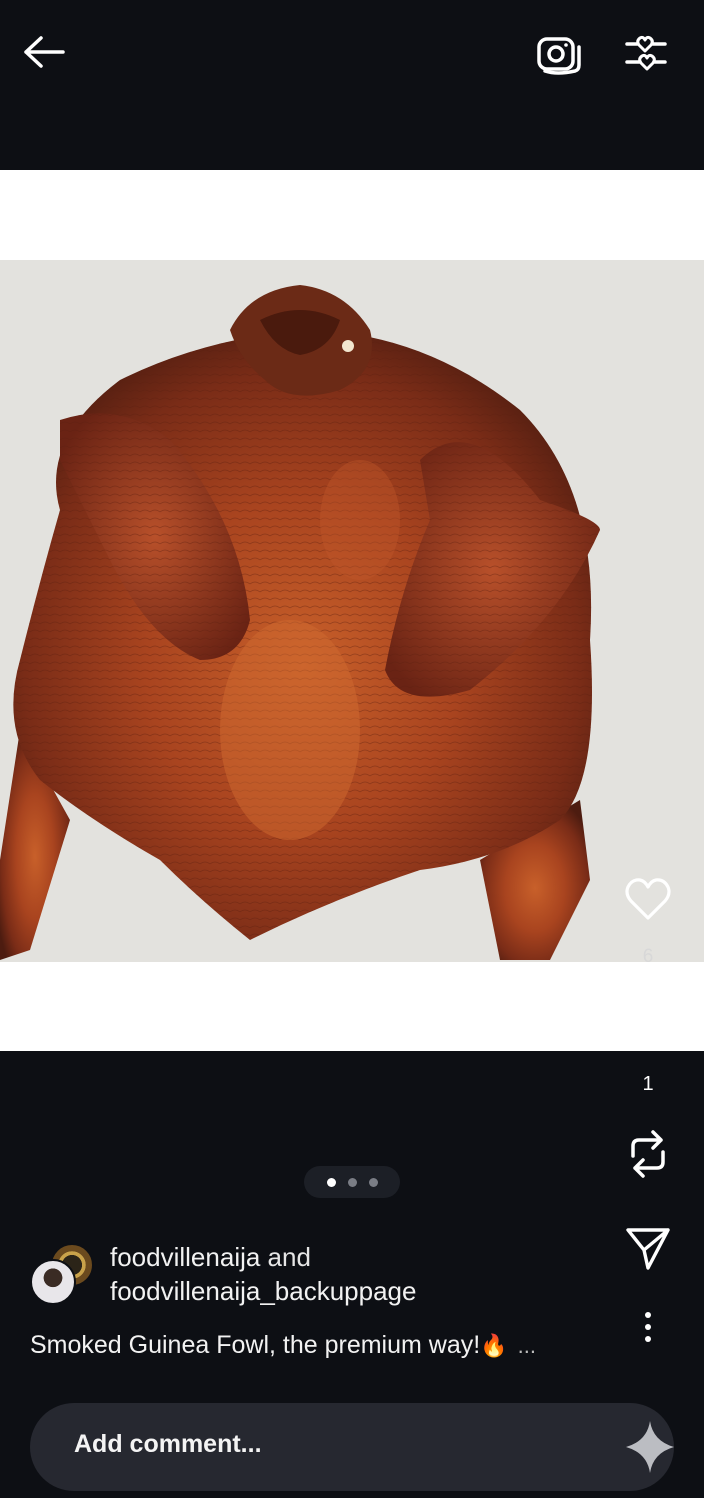  I want to click on arrow-left-icon, so click(44, 52).